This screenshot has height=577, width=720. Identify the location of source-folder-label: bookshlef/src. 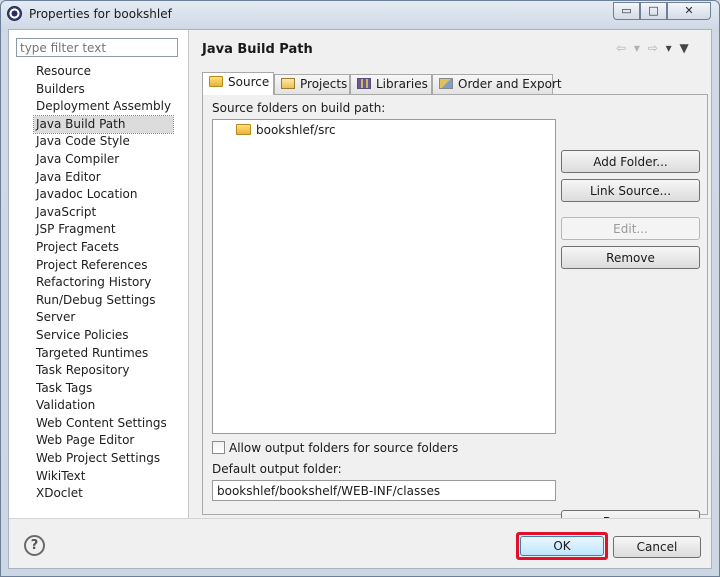
(296, 130).